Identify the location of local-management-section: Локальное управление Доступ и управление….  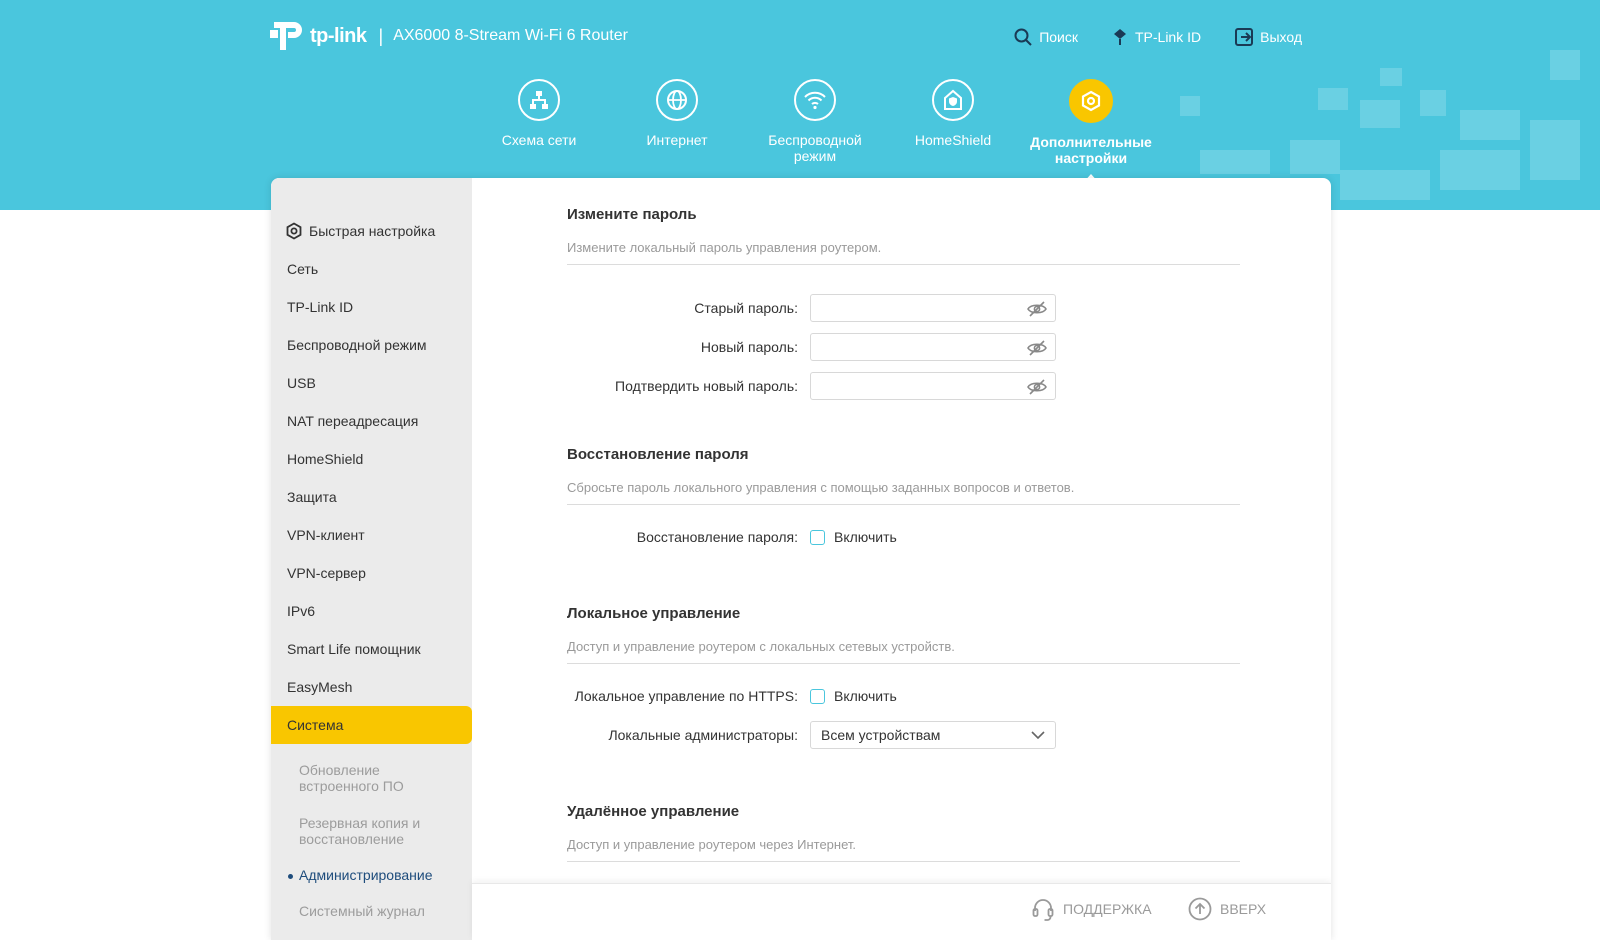
(903, 677).